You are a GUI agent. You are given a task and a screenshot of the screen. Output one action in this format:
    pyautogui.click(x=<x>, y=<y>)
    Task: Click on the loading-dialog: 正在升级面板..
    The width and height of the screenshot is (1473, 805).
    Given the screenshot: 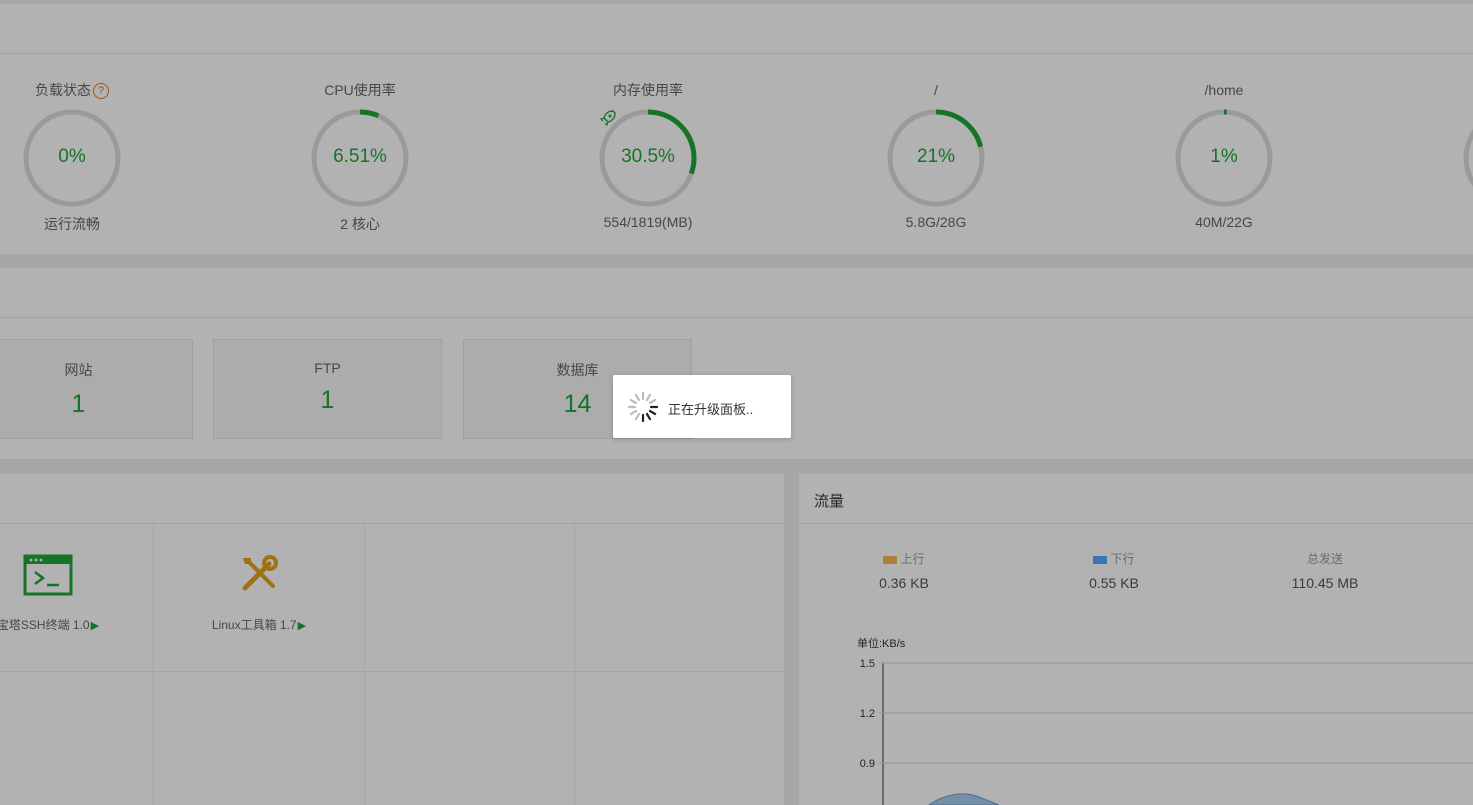 What is the action you would take?
    pyautogui.click(x=702, y=406)
    